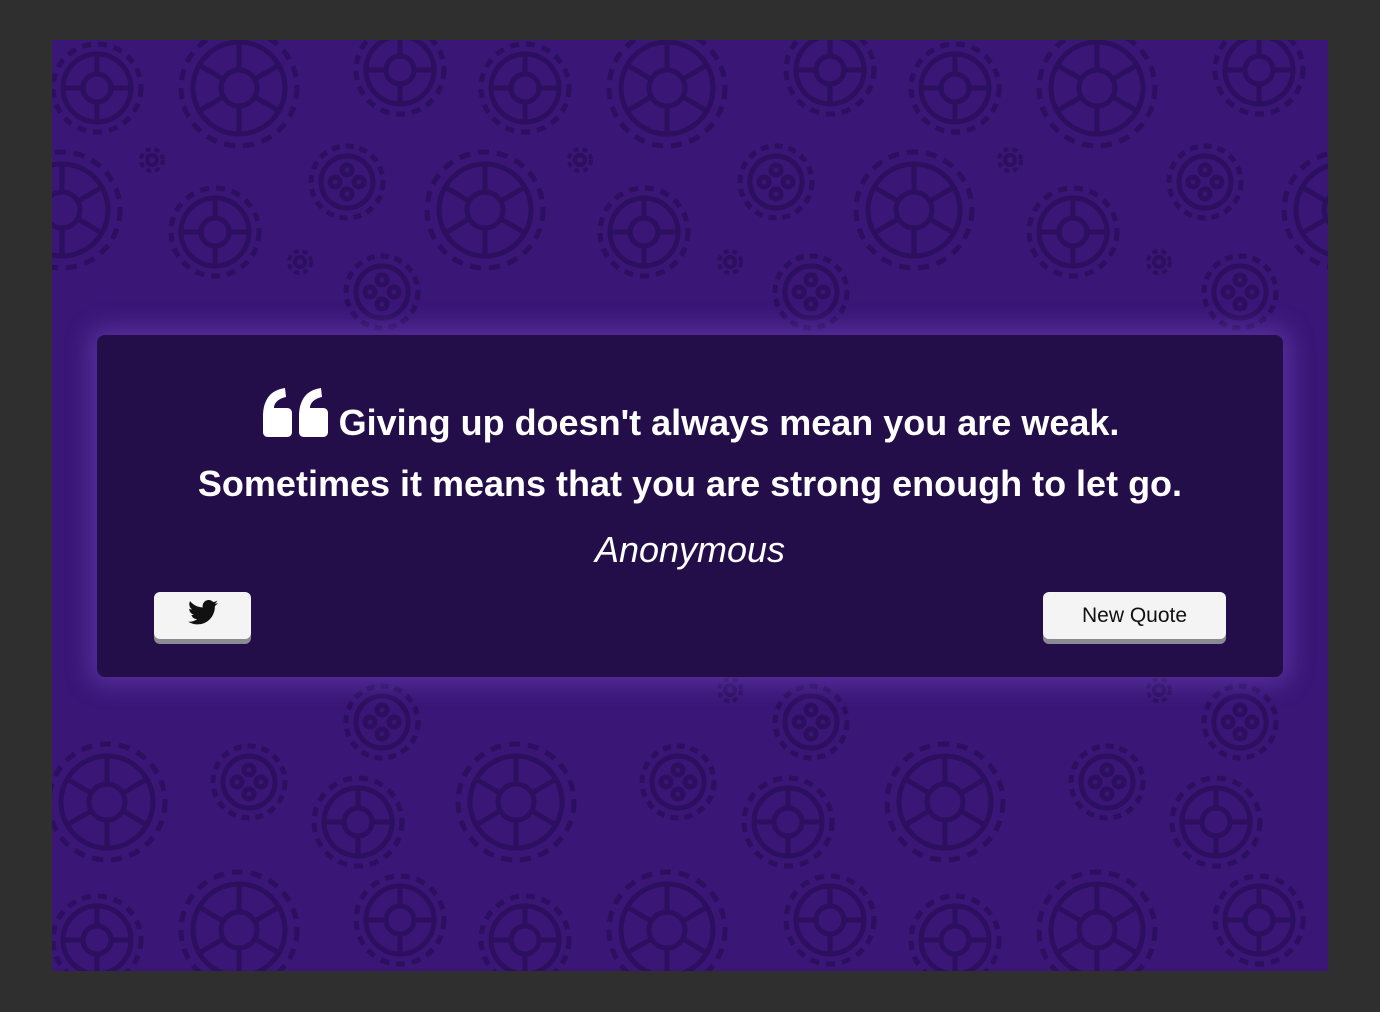 This screenshot has height=1012, width=1380. What do you see at coordinates (1134, 615) in the screenshot?
I see `new-quote-button: New Quote` at bounding box center [1134, 615].